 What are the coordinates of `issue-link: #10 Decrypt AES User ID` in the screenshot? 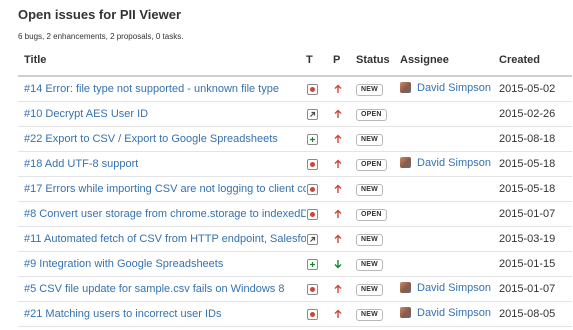 It's located at (86, 114).